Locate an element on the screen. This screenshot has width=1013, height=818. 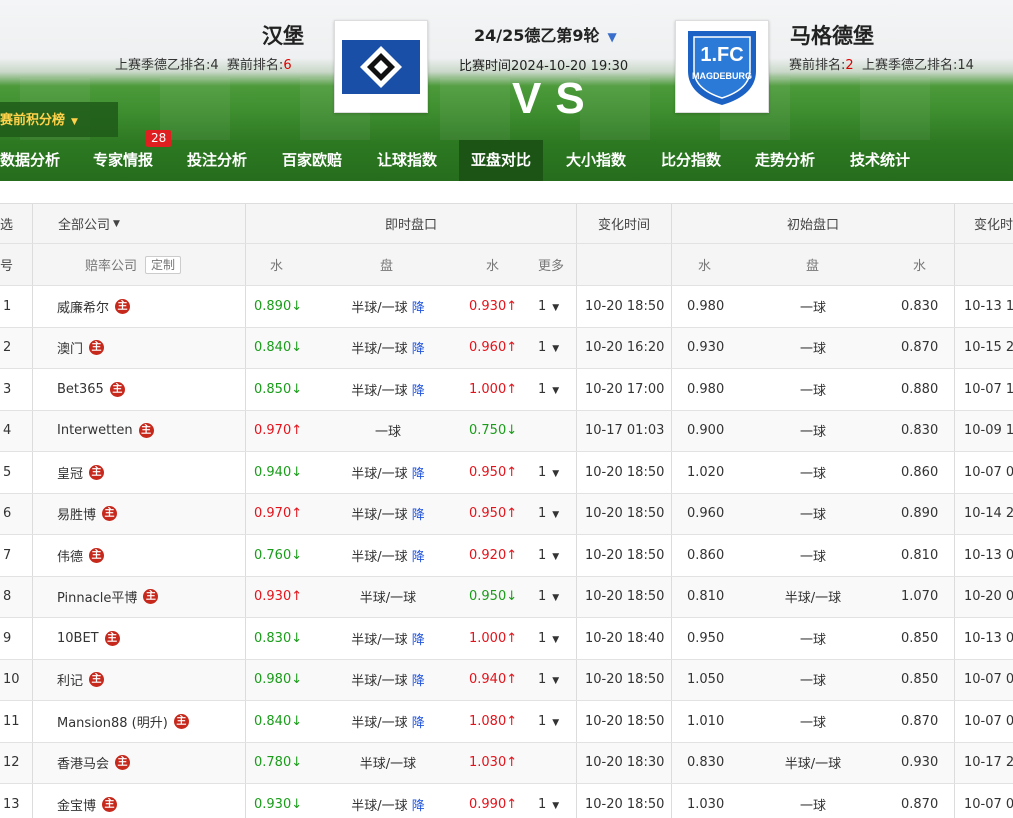
odds-water-value: 1.080↑ is located at coordinates (493, 721).